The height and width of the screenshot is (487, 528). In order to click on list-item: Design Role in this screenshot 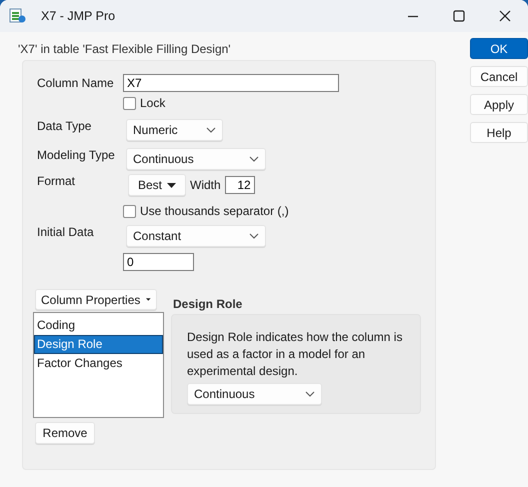, I will do `click(98, 344)`.